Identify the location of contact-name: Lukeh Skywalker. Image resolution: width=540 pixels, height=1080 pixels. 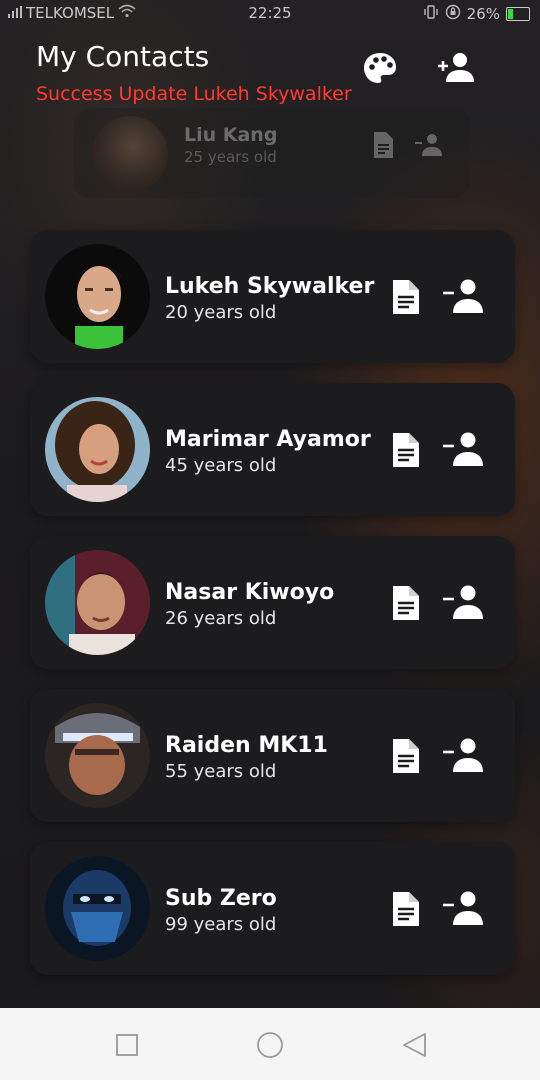
(270, 286).